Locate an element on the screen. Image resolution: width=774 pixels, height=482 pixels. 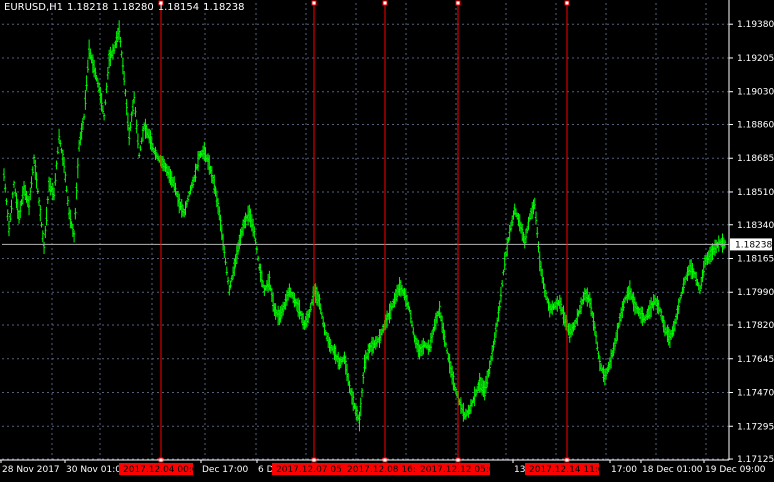
symbol-header: EURUSD,H1 1.18218 1.18280 1.18154 1.18238 is located at coordinates (126, 8).